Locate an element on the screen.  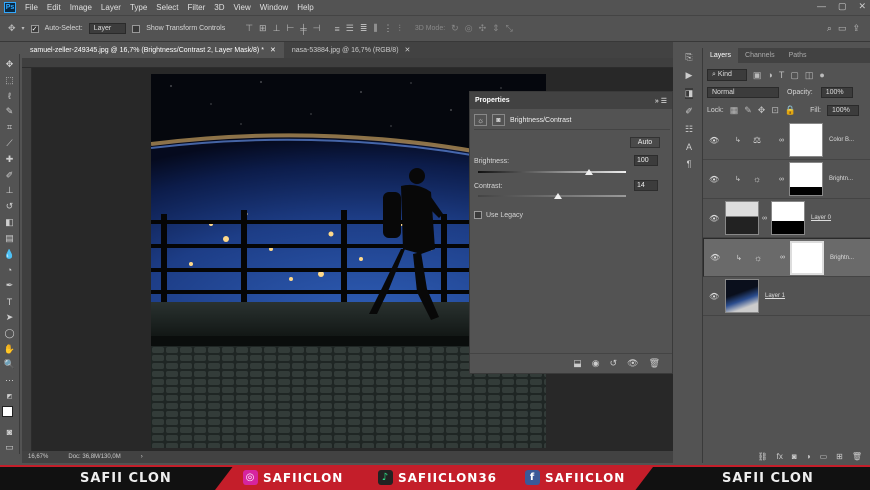
contrast-slider-thumb is located at coordinates (557, 196).